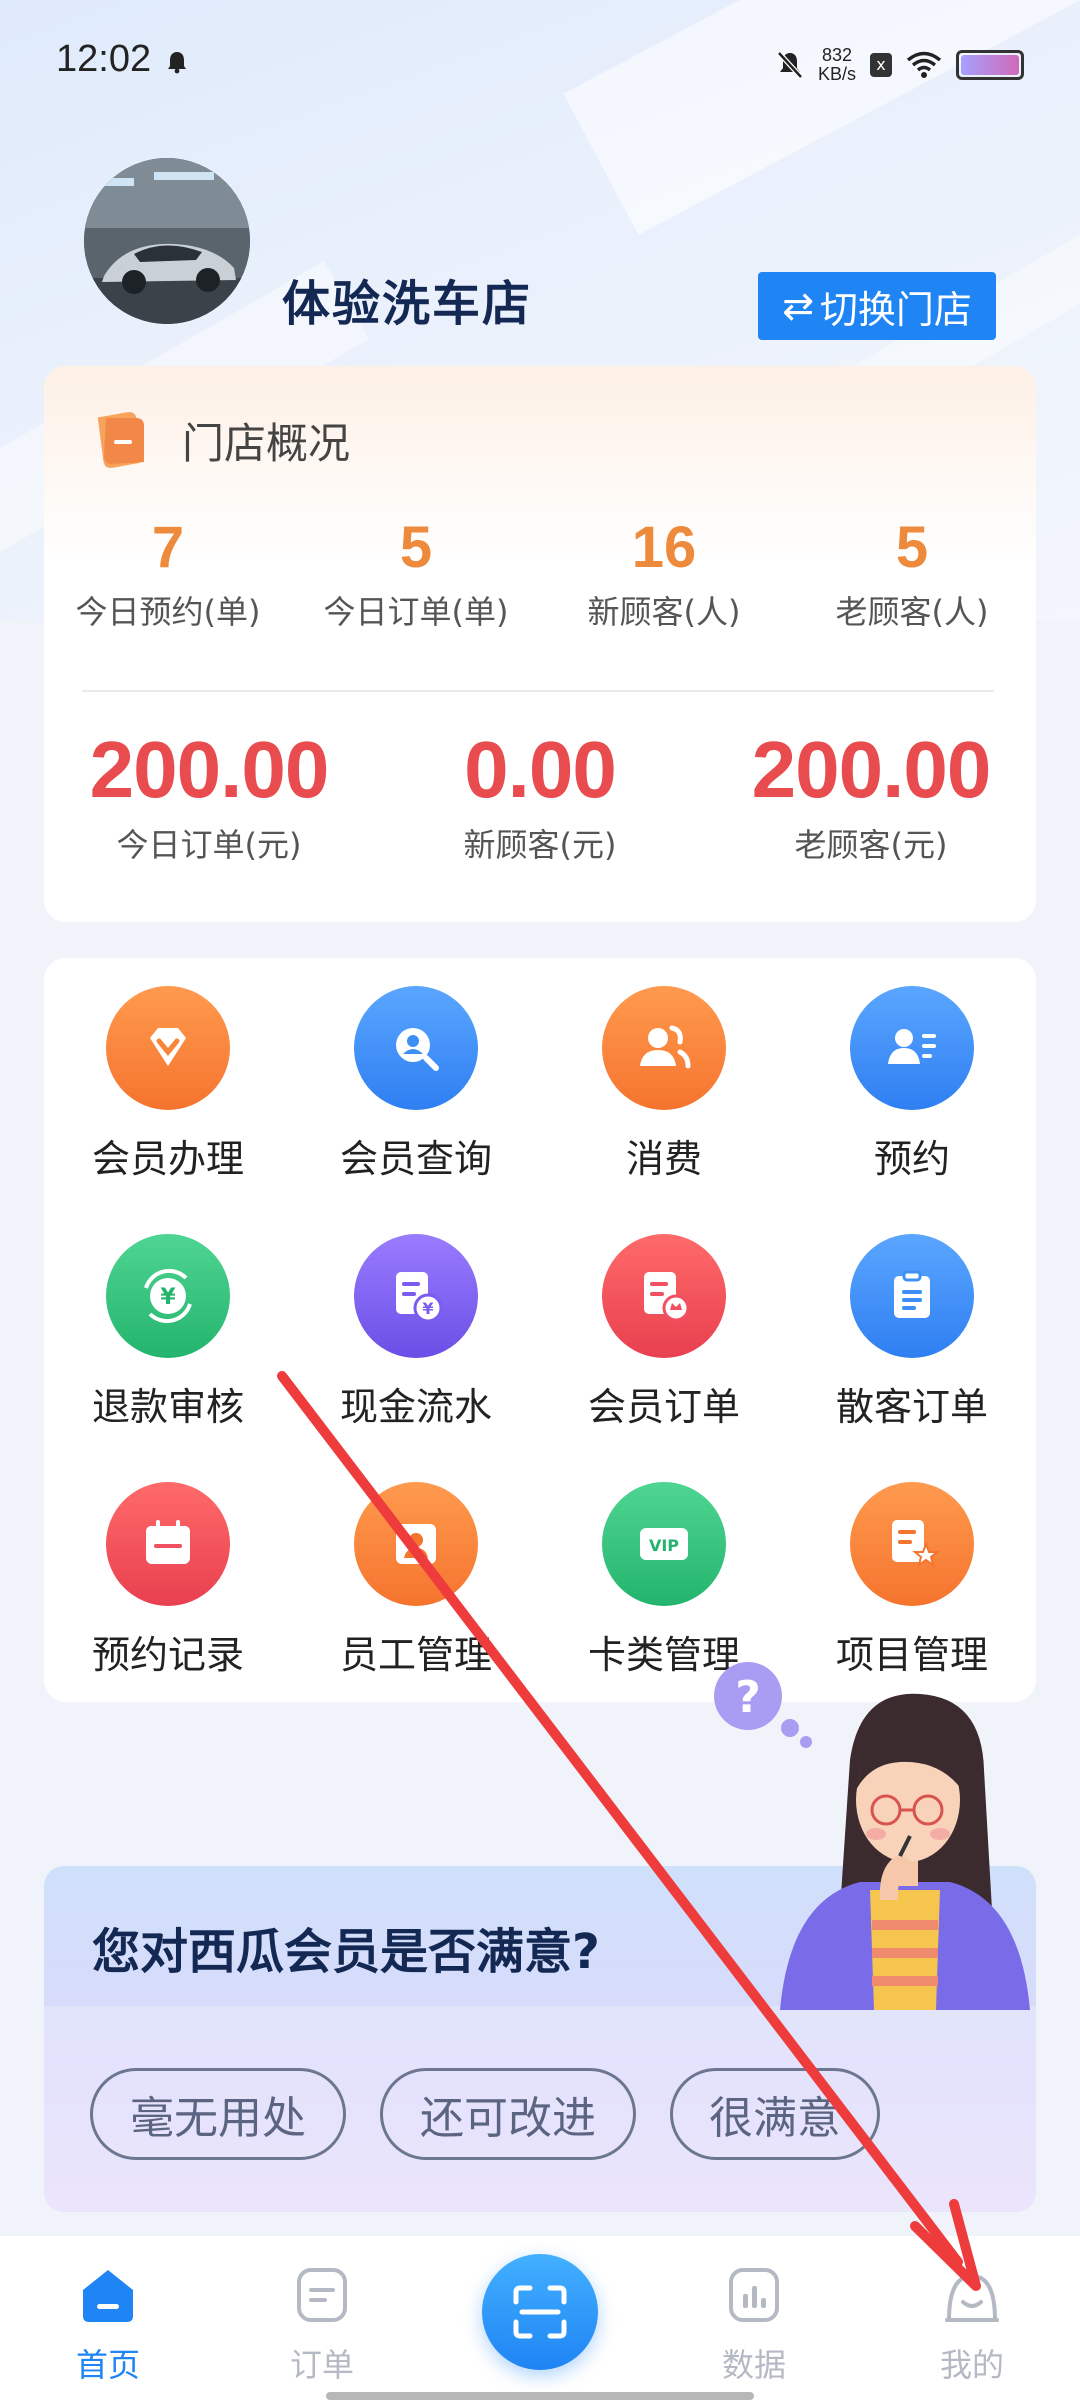  Describe the element at coordinates (912, 1048) in the screenshot. I see `contact-card-icon` at that location.